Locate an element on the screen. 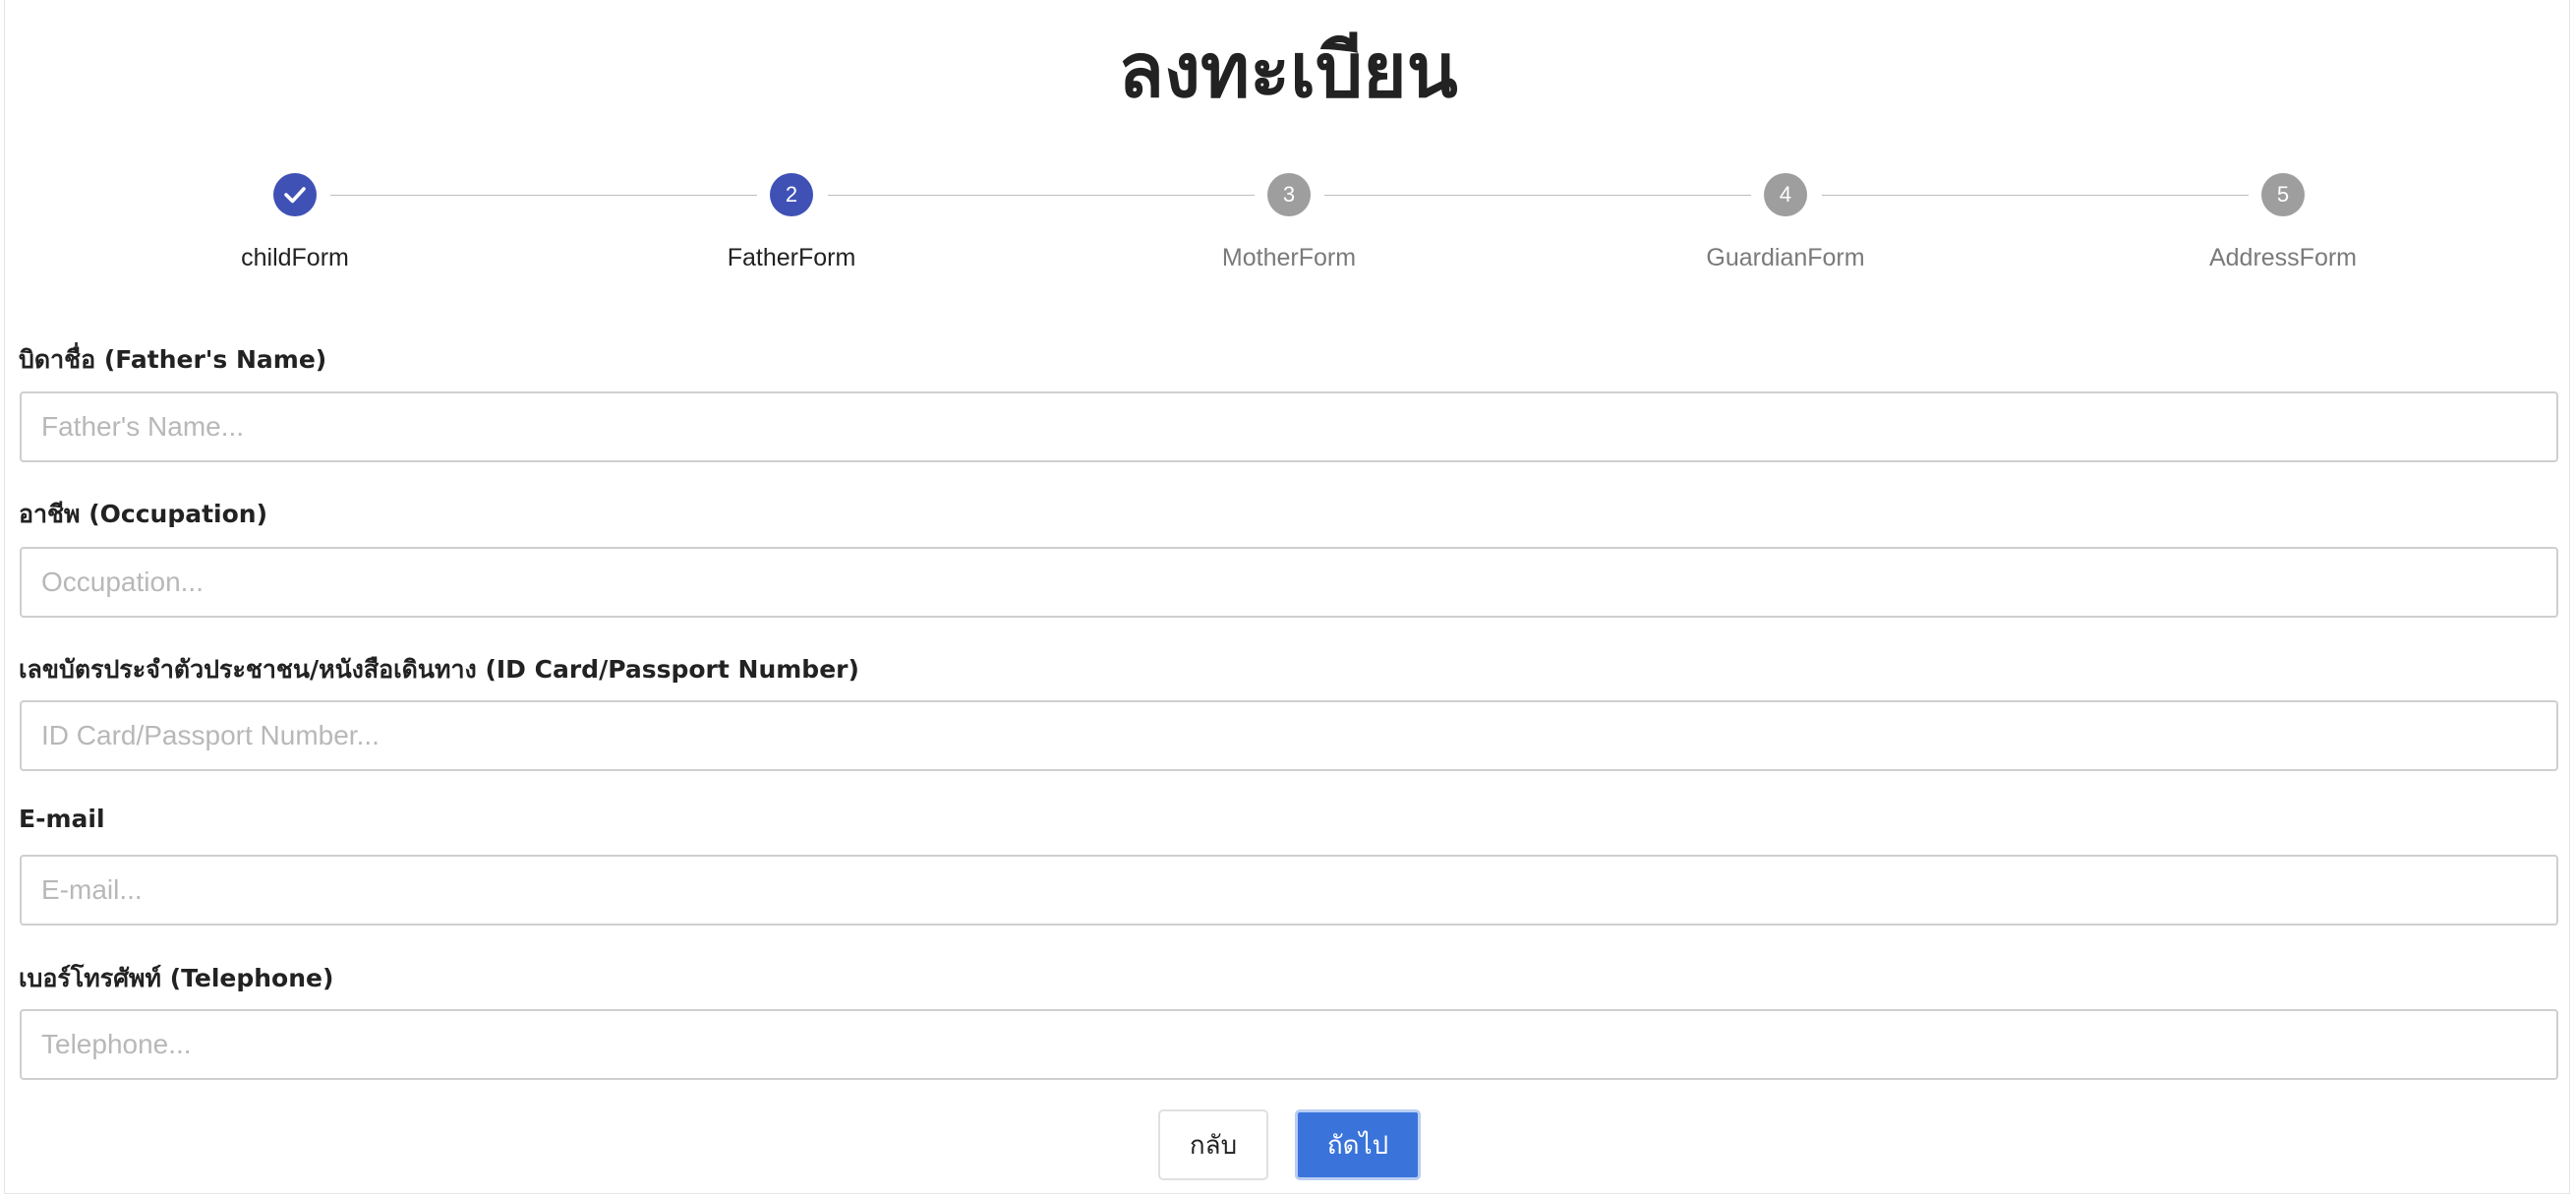  step-mother-form: 3 MotherForm is located at coordinates (1289, 226).